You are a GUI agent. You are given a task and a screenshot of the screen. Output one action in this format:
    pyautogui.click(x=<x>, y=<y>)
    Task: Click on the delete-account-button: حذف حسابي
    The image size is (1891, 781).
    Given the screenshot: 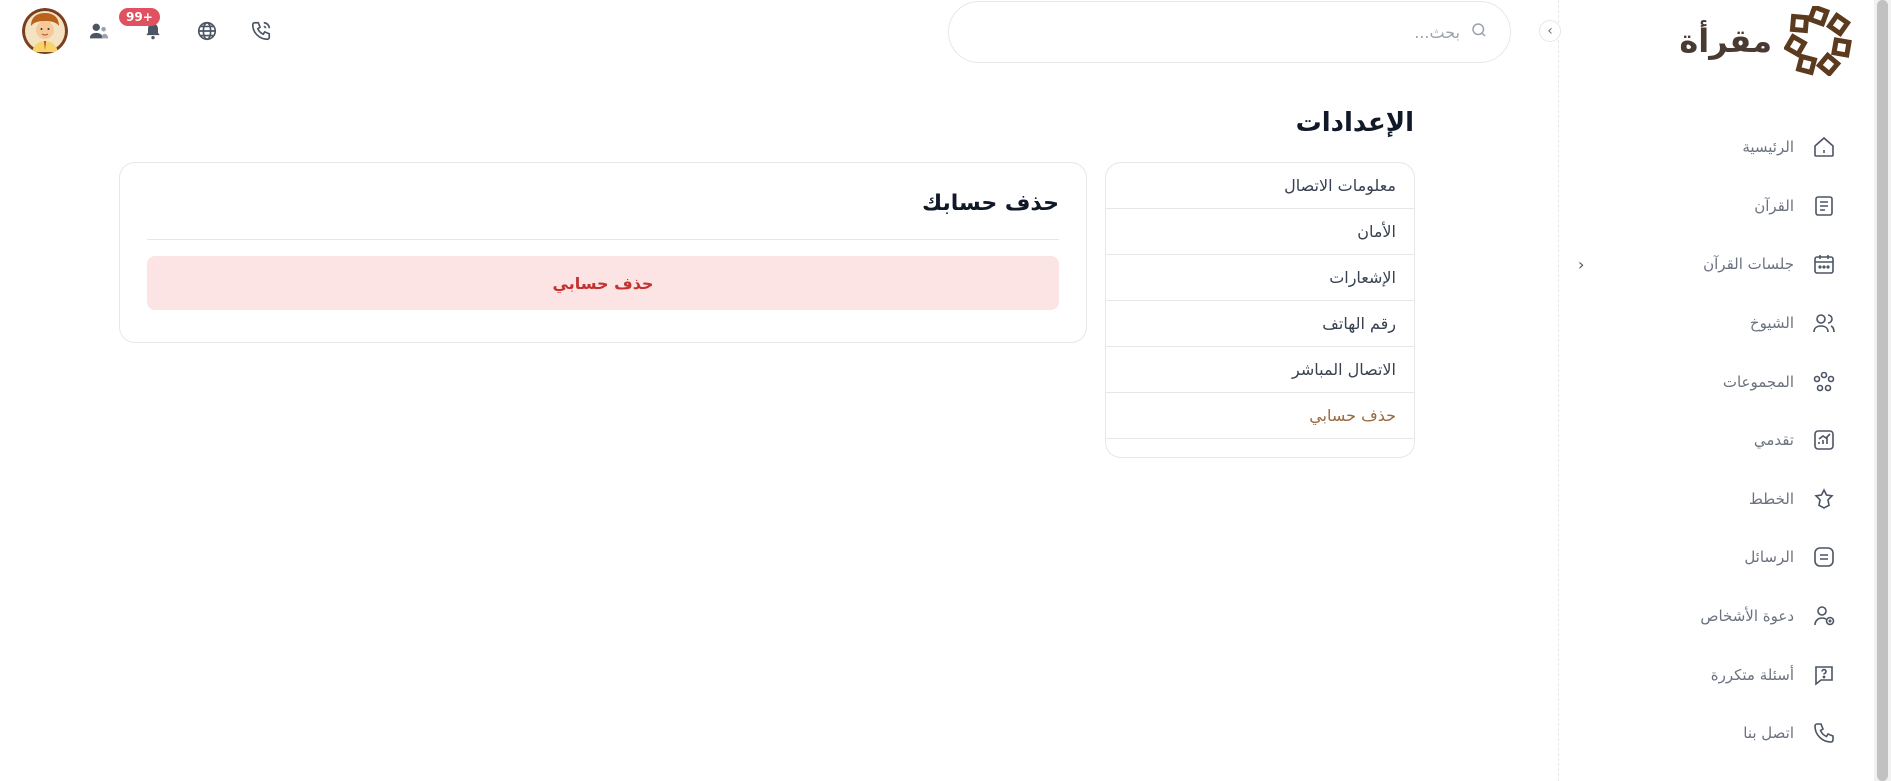 What is the action you would take?
    pyautogui.click(x=603, y=283)
    